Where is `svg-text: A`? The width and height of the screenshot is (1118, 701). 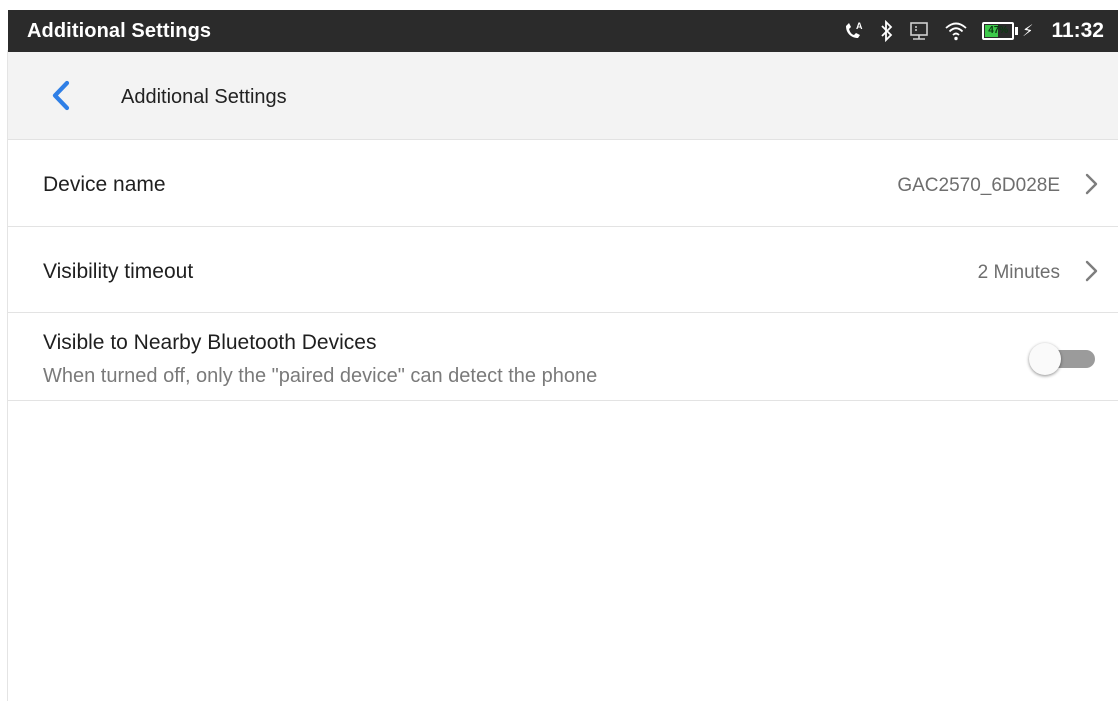
svg-text: A is located at coordinates (859, 26).